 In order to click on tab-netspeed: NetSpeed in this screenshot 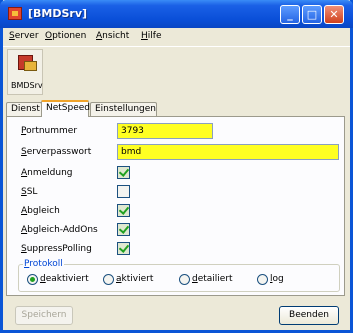, I will do `click(66, 108)`.